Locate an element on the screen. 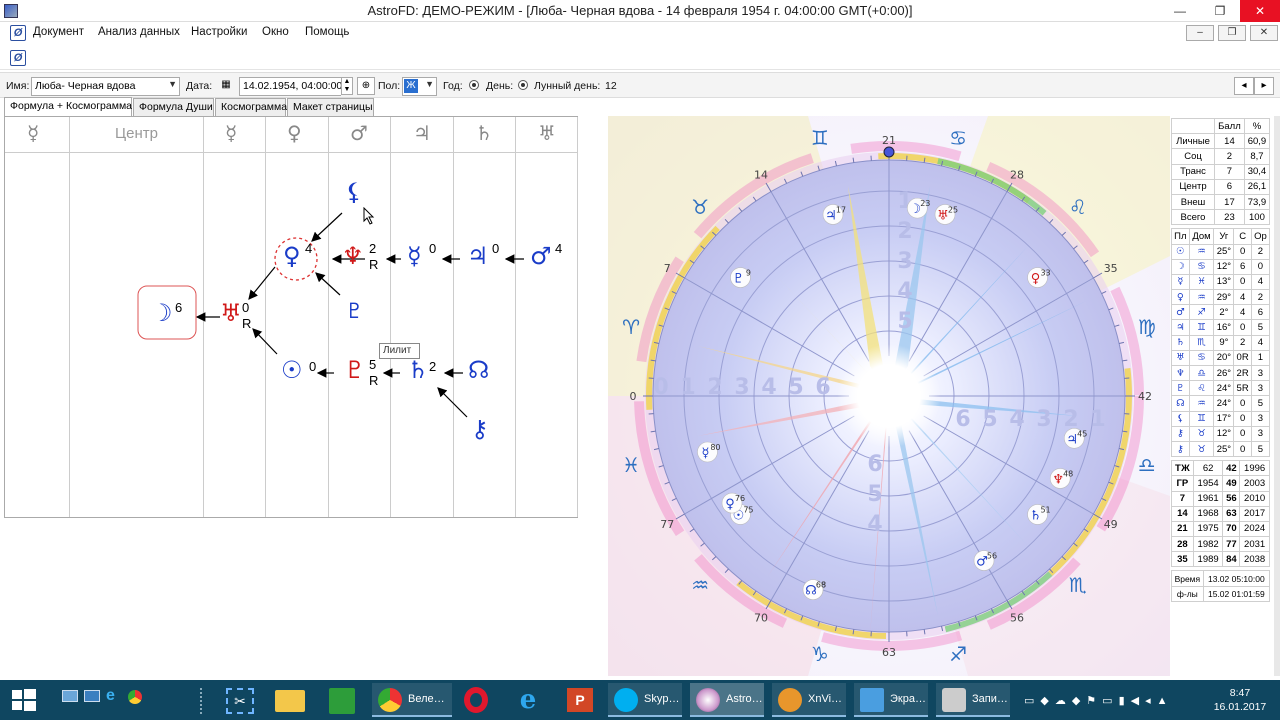 This screenshot has height=720, width=1280. store-icon is located at coordinates (342, 701).